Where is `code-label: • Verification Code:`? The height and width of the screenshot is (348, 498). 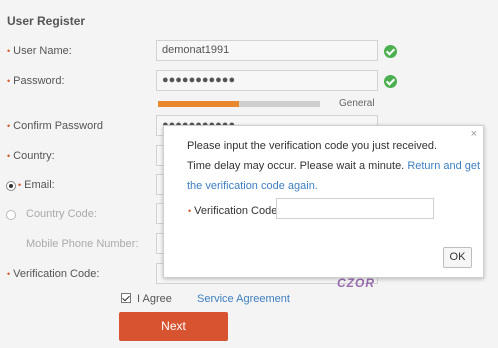
code-label: • Verification Code: is located at coordinates (234, 211).